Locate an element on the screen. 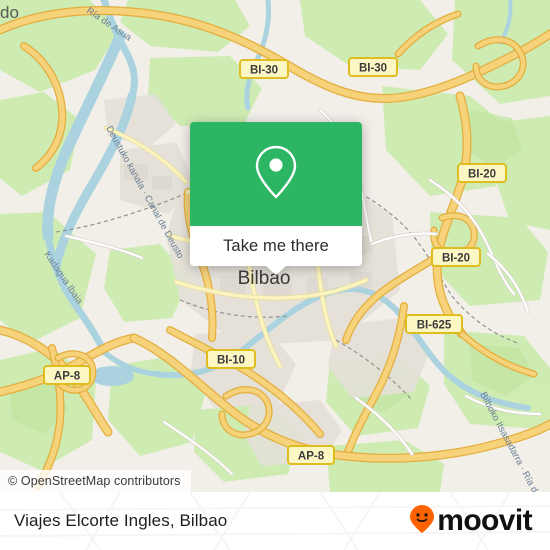 Image resolution: width=550 pixels, height=550 pixels. footer-bar: Viajes Elcorte Ingles, Bilbao moovit is located at coordinates (275, 521).